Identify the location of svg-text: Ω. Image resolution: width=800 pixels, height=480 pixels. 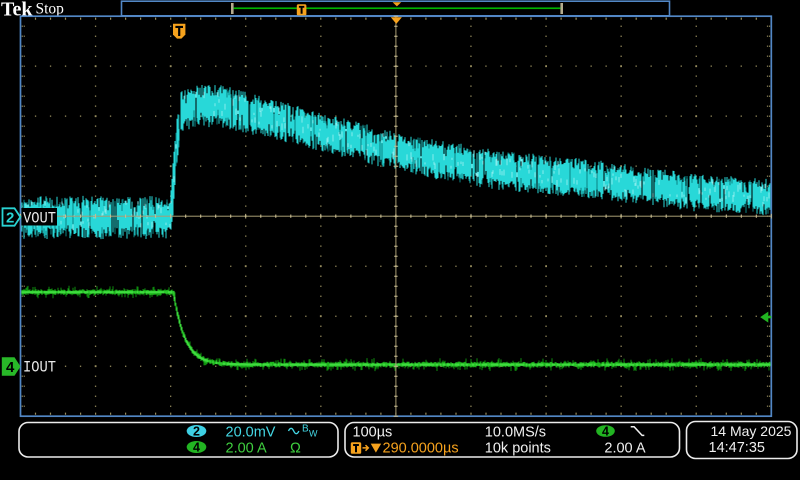
(295, 449).